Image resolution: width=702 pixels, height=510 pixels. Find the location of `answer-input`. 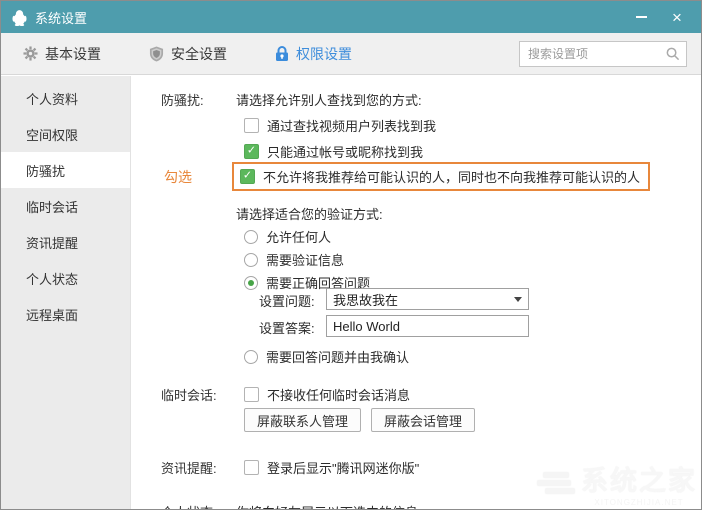

answer-input is located at coordinates (427, 326).